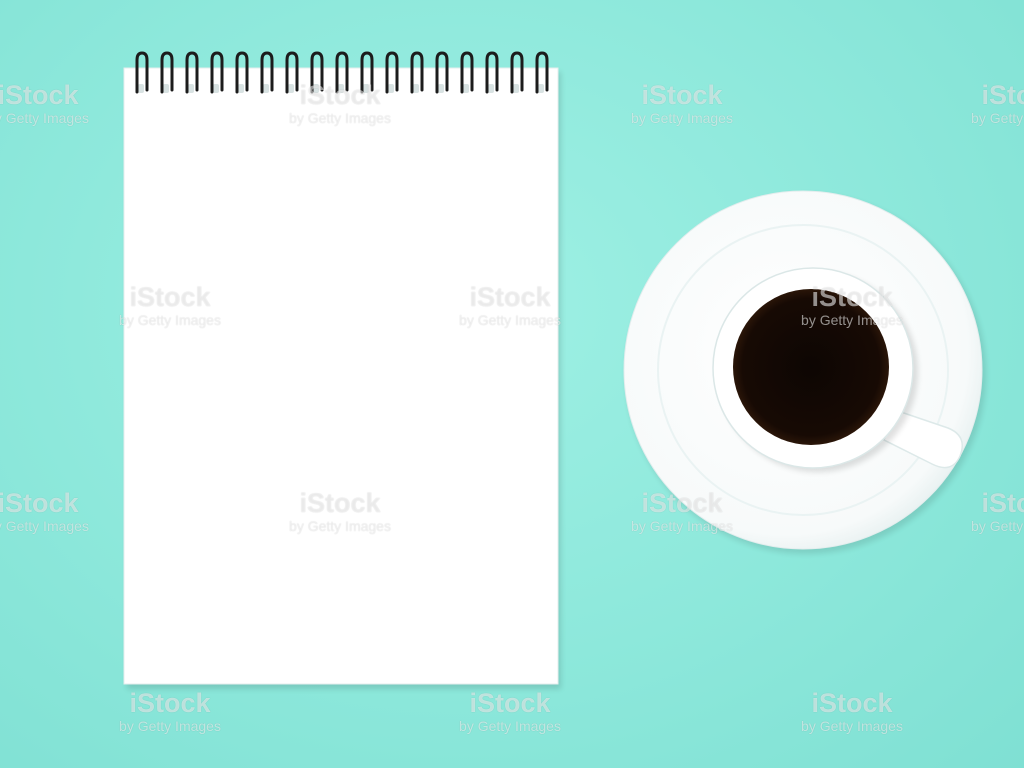 The image size is (1024, 768). What do you see at coordinates (811, 367) in the screenshot?
I see `coffee` at bounding box center [811, 367].